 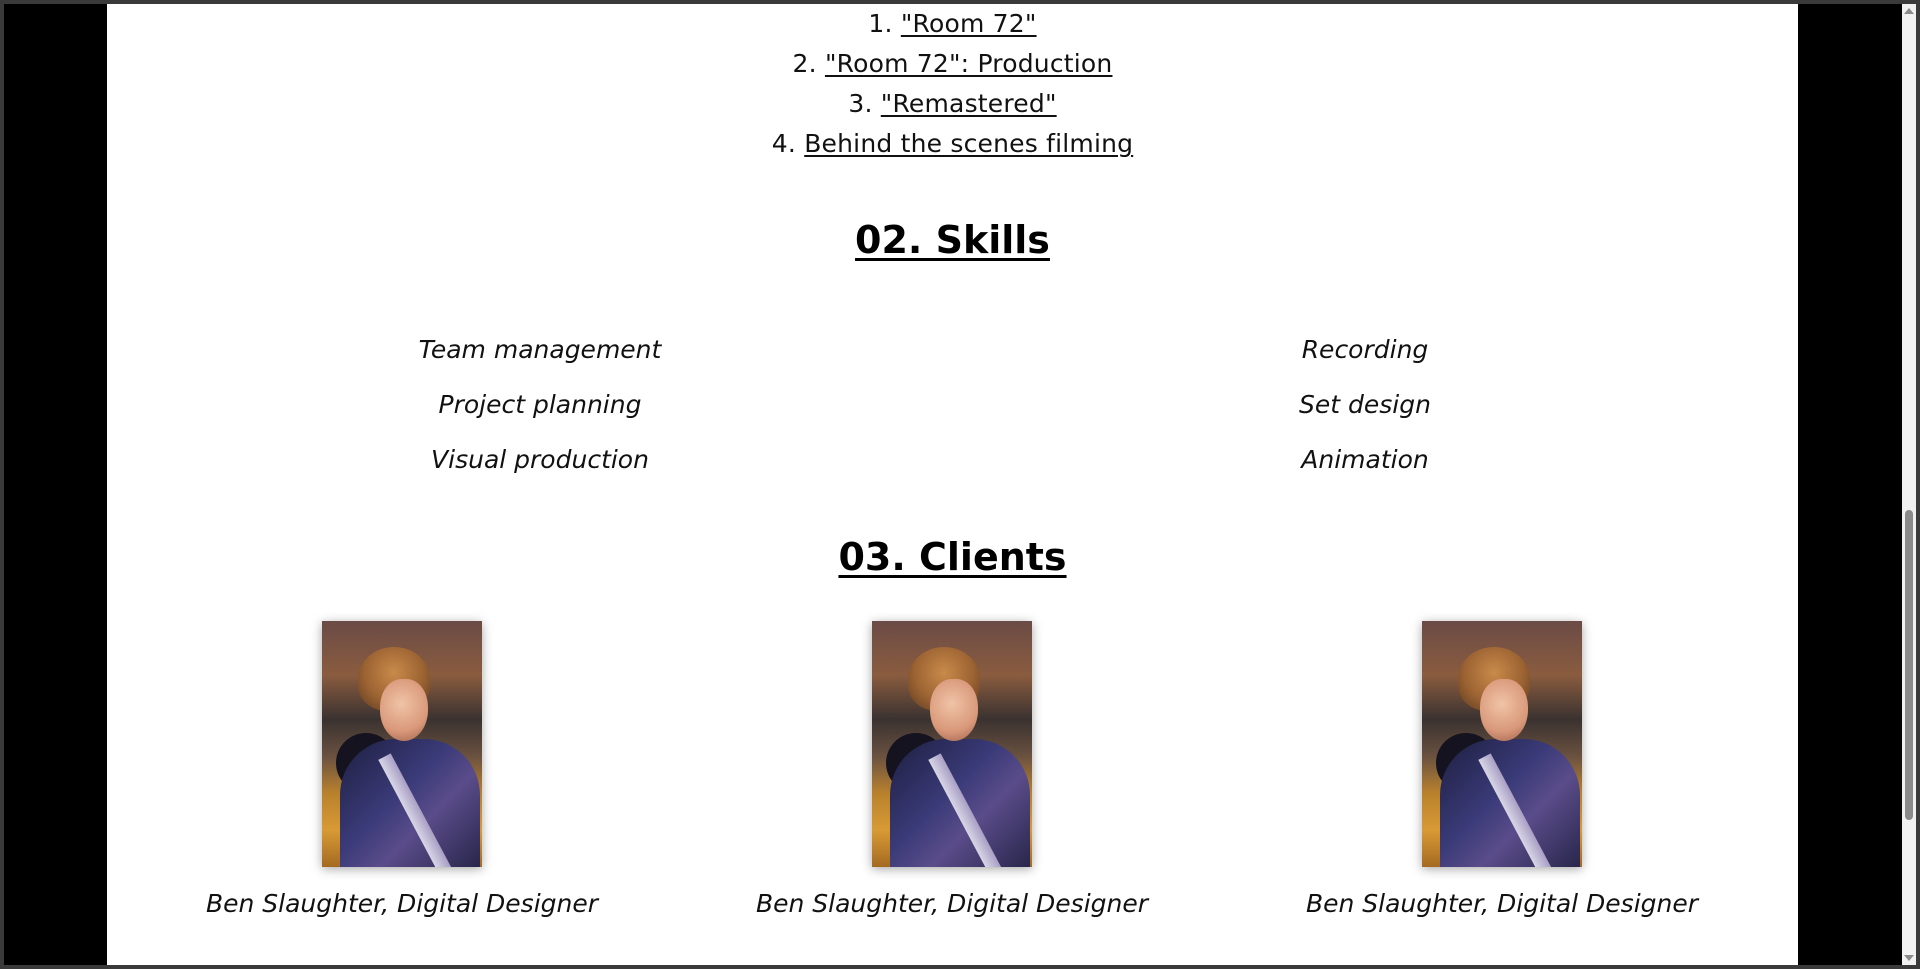 What do you see at coordinates (952, 240) in the screenshot?
I see `skills-heading: 02. Skills` at bounding box center [952, 240].